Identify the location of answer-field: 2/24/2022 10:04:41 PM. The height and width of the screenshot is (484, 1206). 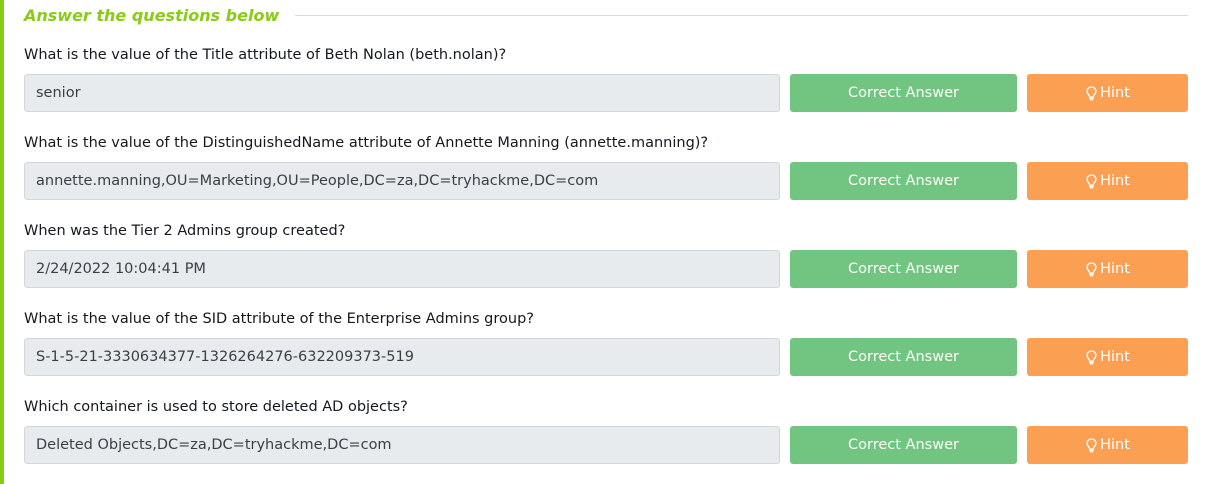
(402, 269).